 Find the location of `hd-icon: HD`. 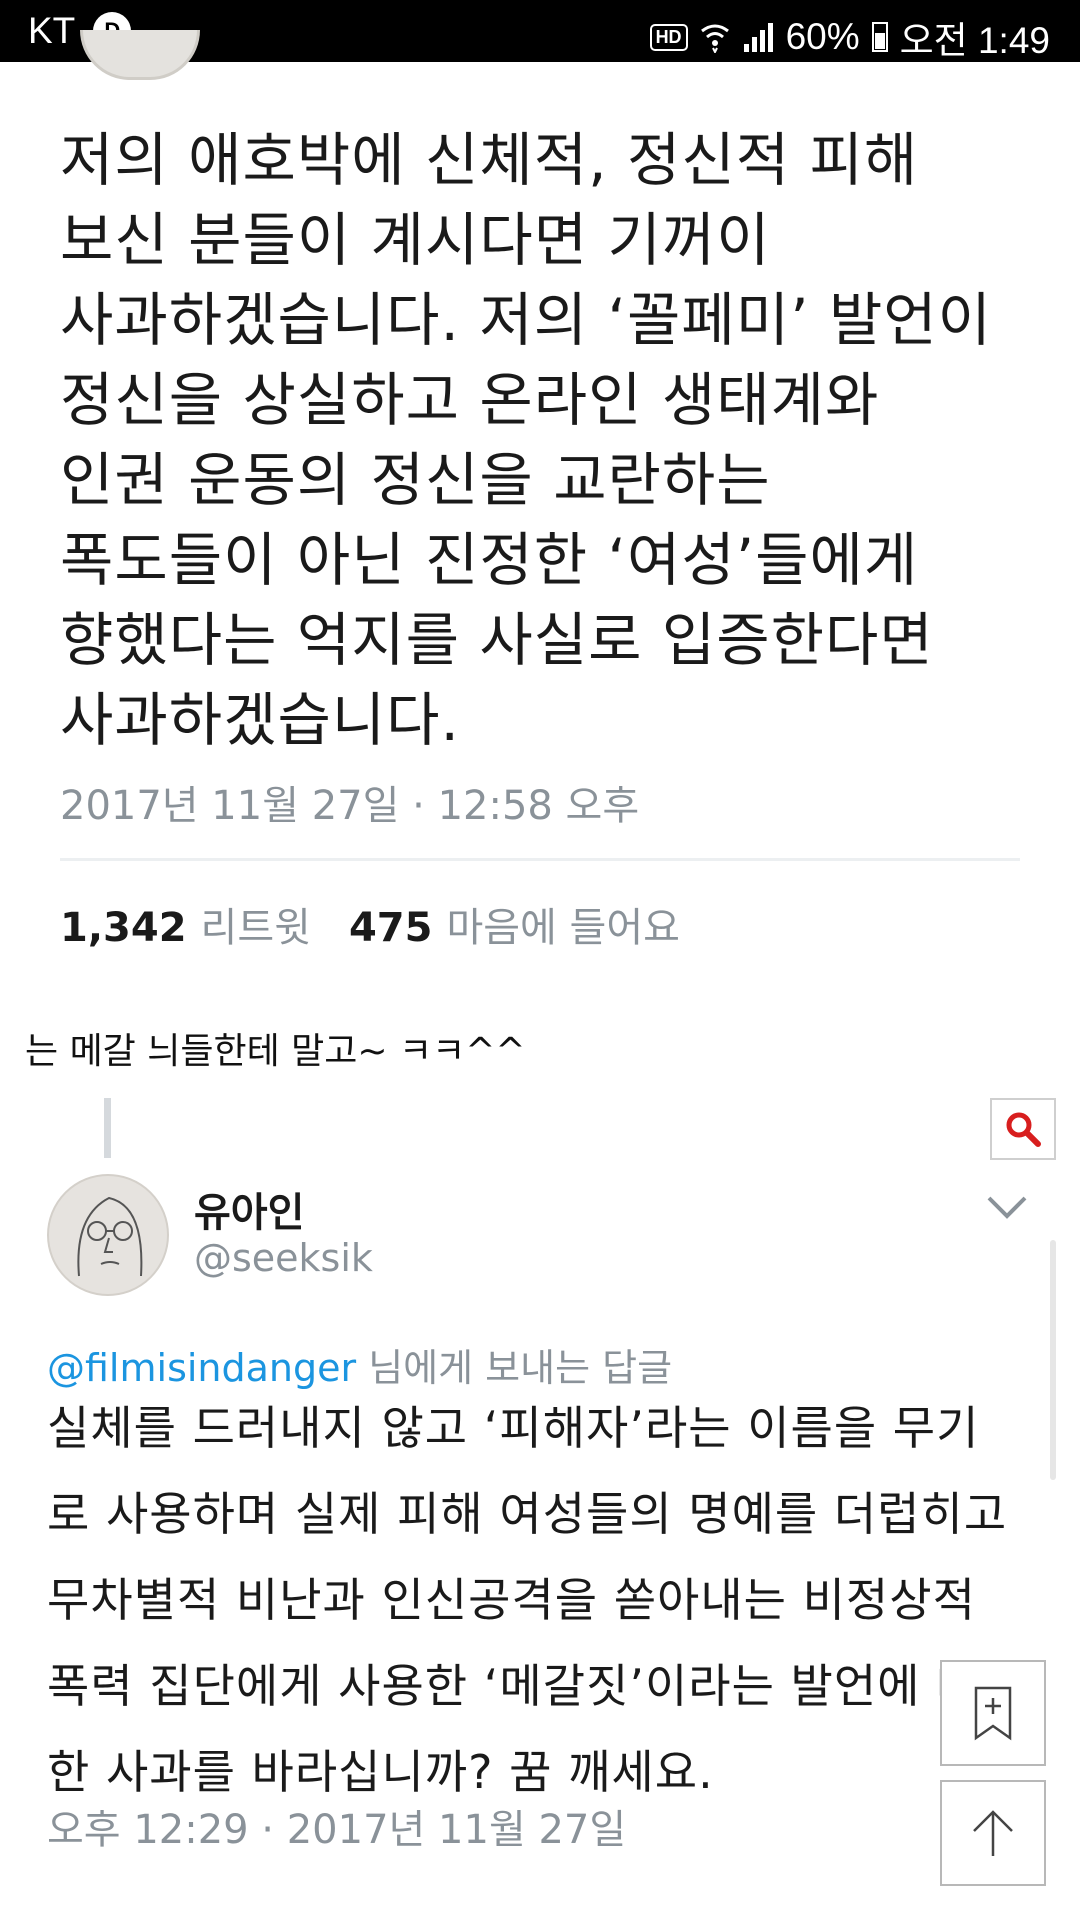

hd-icon: HD is located at coordinates (668, 37).